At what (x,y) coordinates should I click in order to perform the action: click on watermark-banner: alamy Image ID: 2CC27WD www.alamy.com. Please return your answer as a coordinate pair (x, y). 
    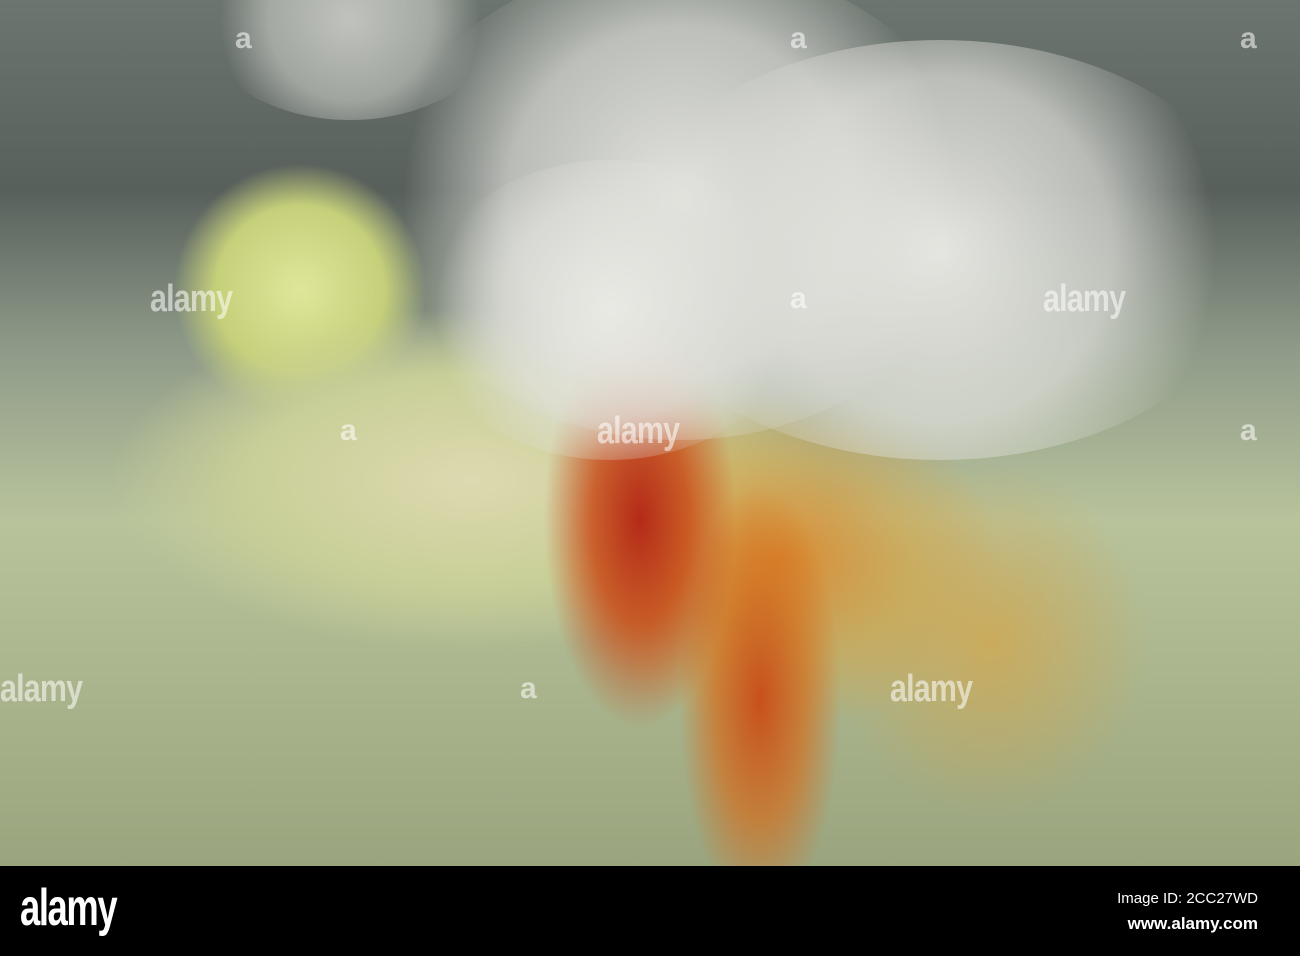
    Looking at the image, I should click on (650, 911).